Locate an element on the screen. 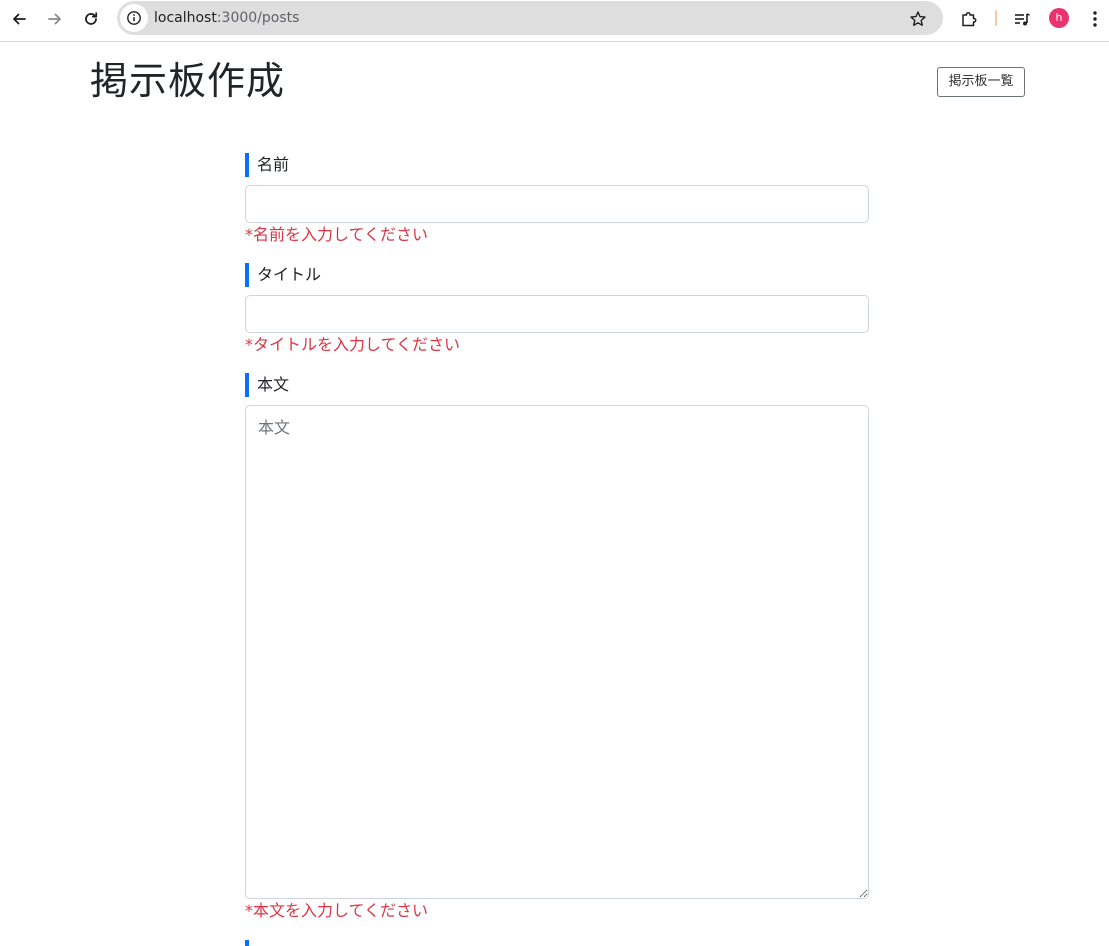 The image size is (1109, 946). name-label: 名前 is located at coordinates (267, 165).